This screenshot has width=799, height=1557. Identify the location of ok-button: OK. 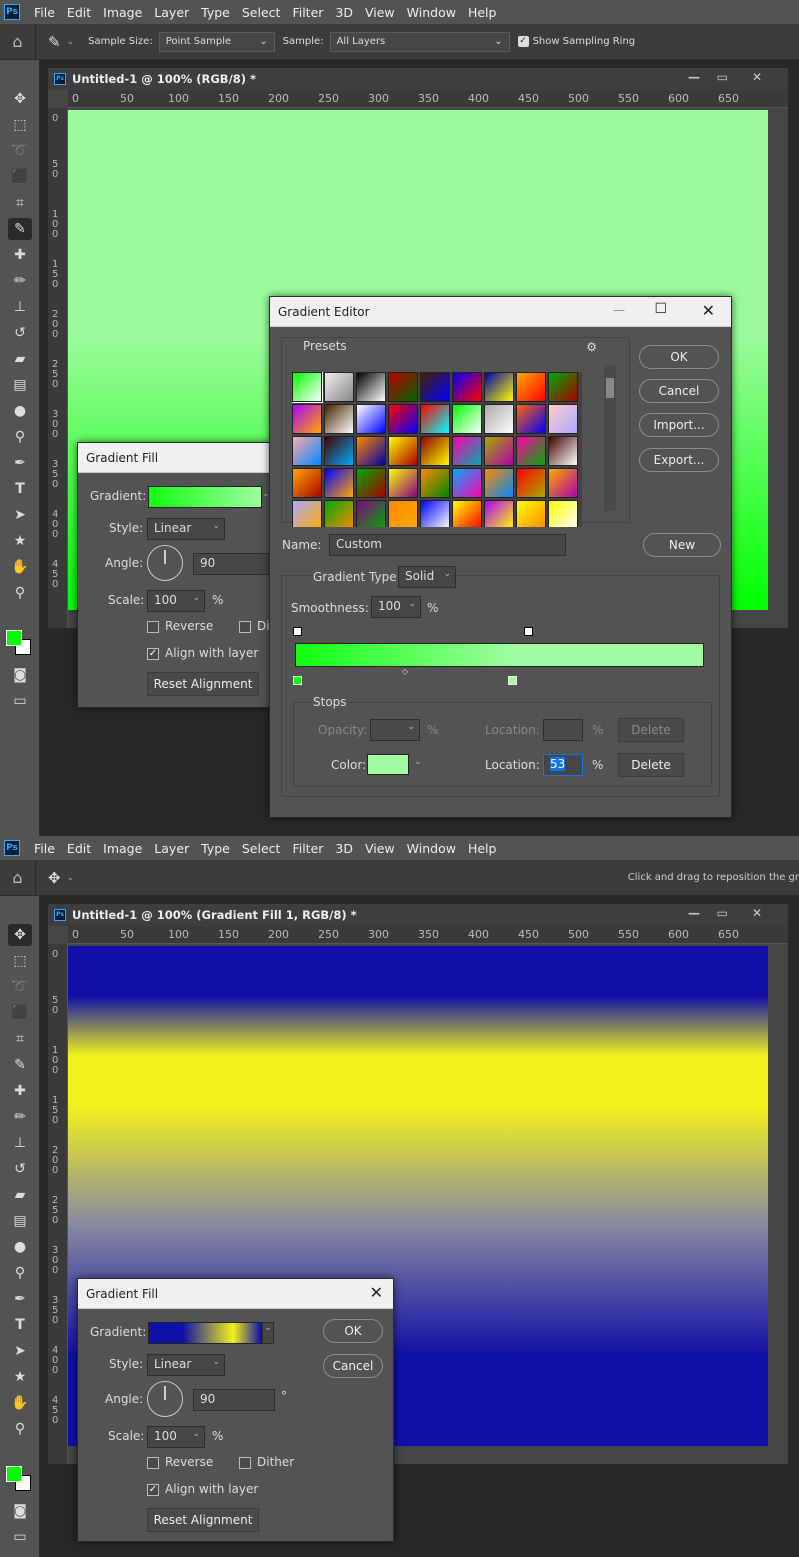
(353, 1331).